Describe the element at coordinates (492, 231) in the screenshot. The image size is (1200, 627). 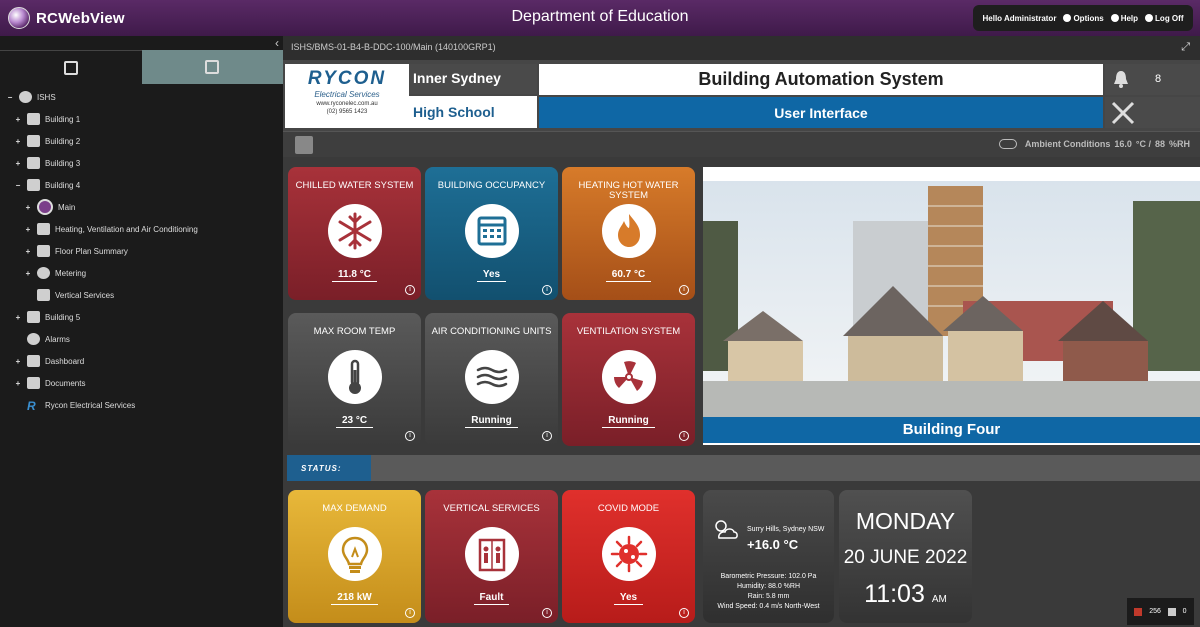
I see `calendar-icon` at that location.